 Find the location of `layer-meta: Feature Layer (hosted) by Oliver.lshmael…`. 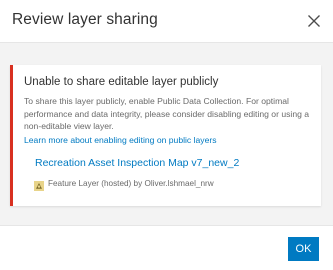

layer-meta: Feature Layer (hosted) by Oliver.lshmael… is located at coordinates (124, 184).